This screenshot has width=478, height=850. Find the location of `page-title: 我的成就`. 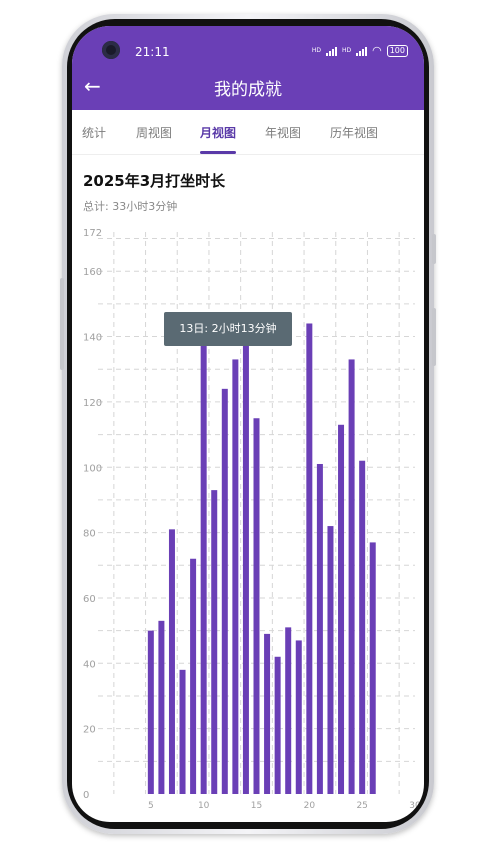

page-title: 我的成就 is located at coordinates (248, 90).